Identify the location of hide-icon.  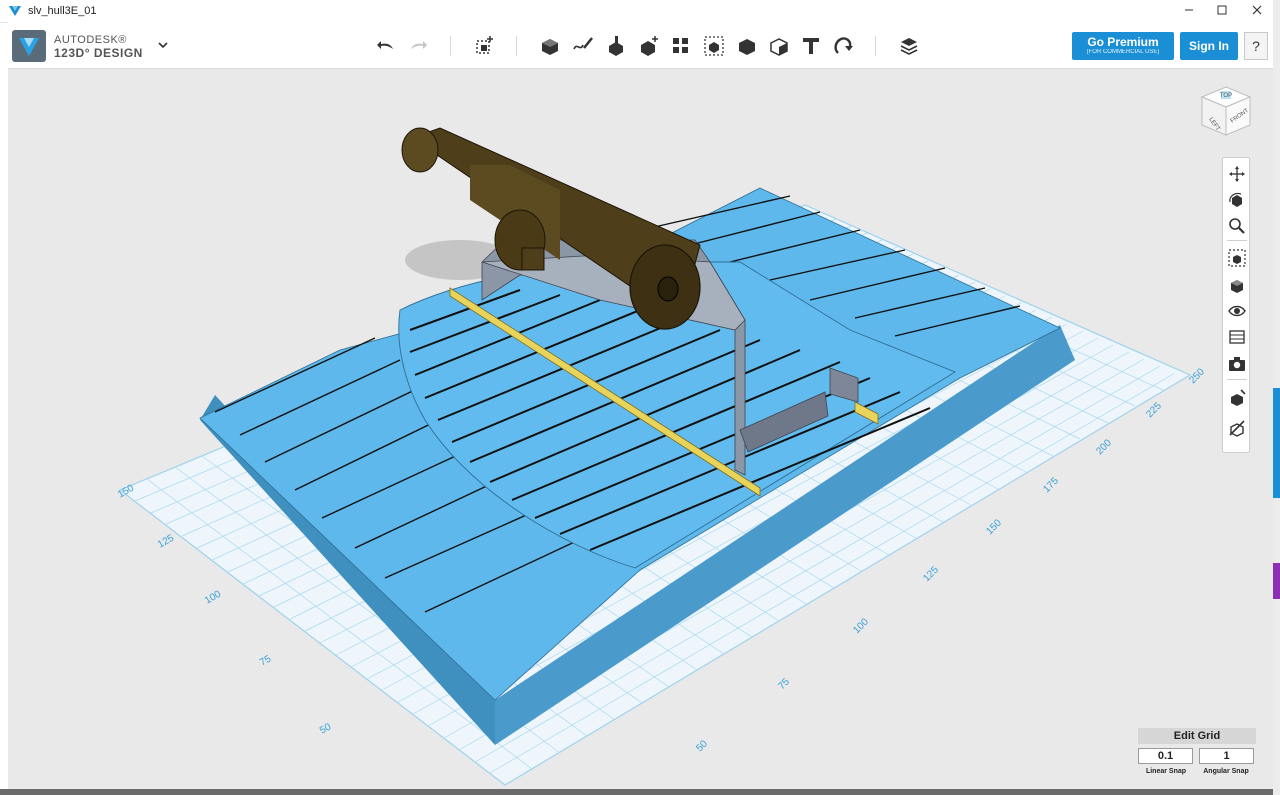
(1237, 428).